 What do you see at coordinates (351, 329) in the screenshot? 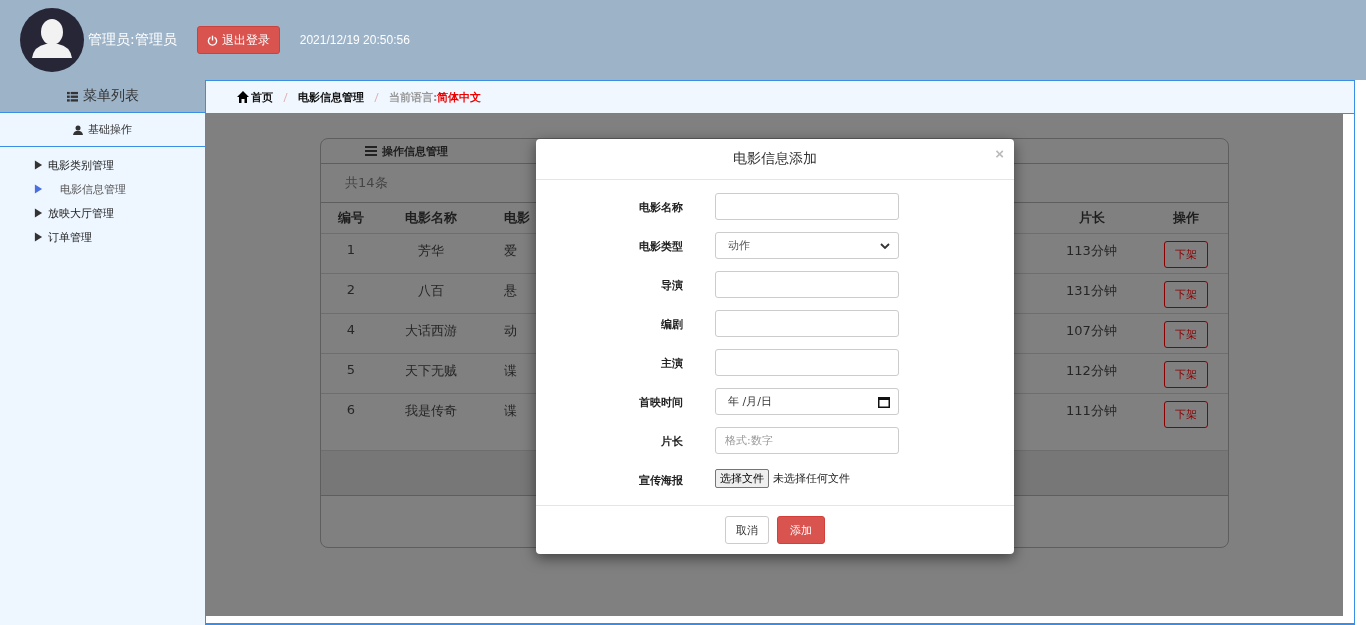
I see `table-cell-text: 4` at bounding box center [351, 329].